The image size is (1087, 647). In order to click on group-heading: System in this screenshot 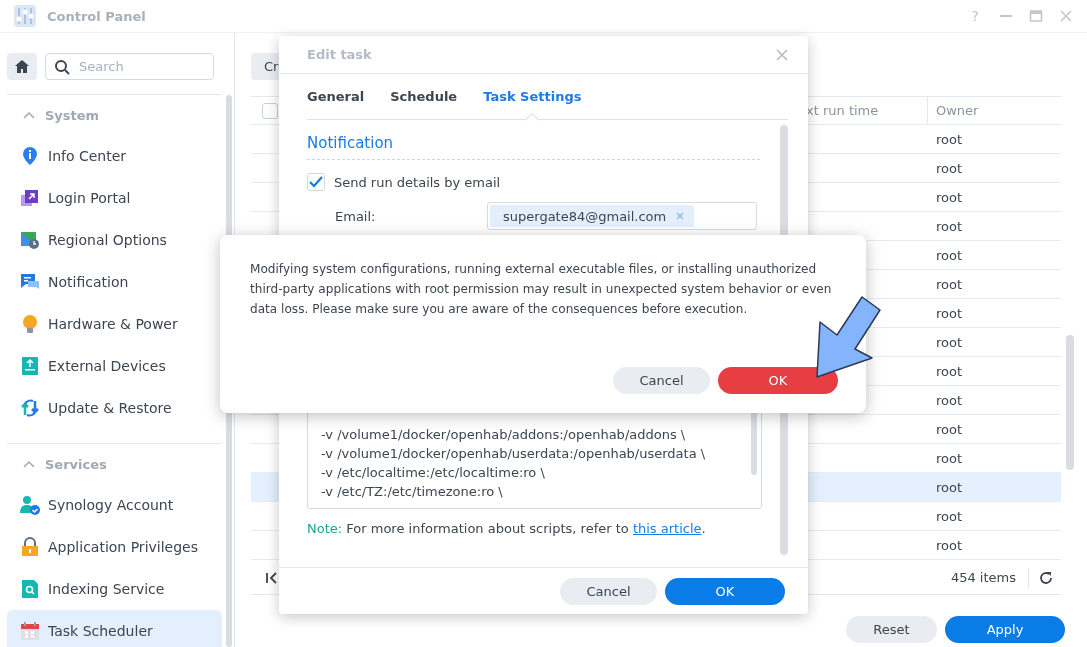, I will do `click(72, 115)`.